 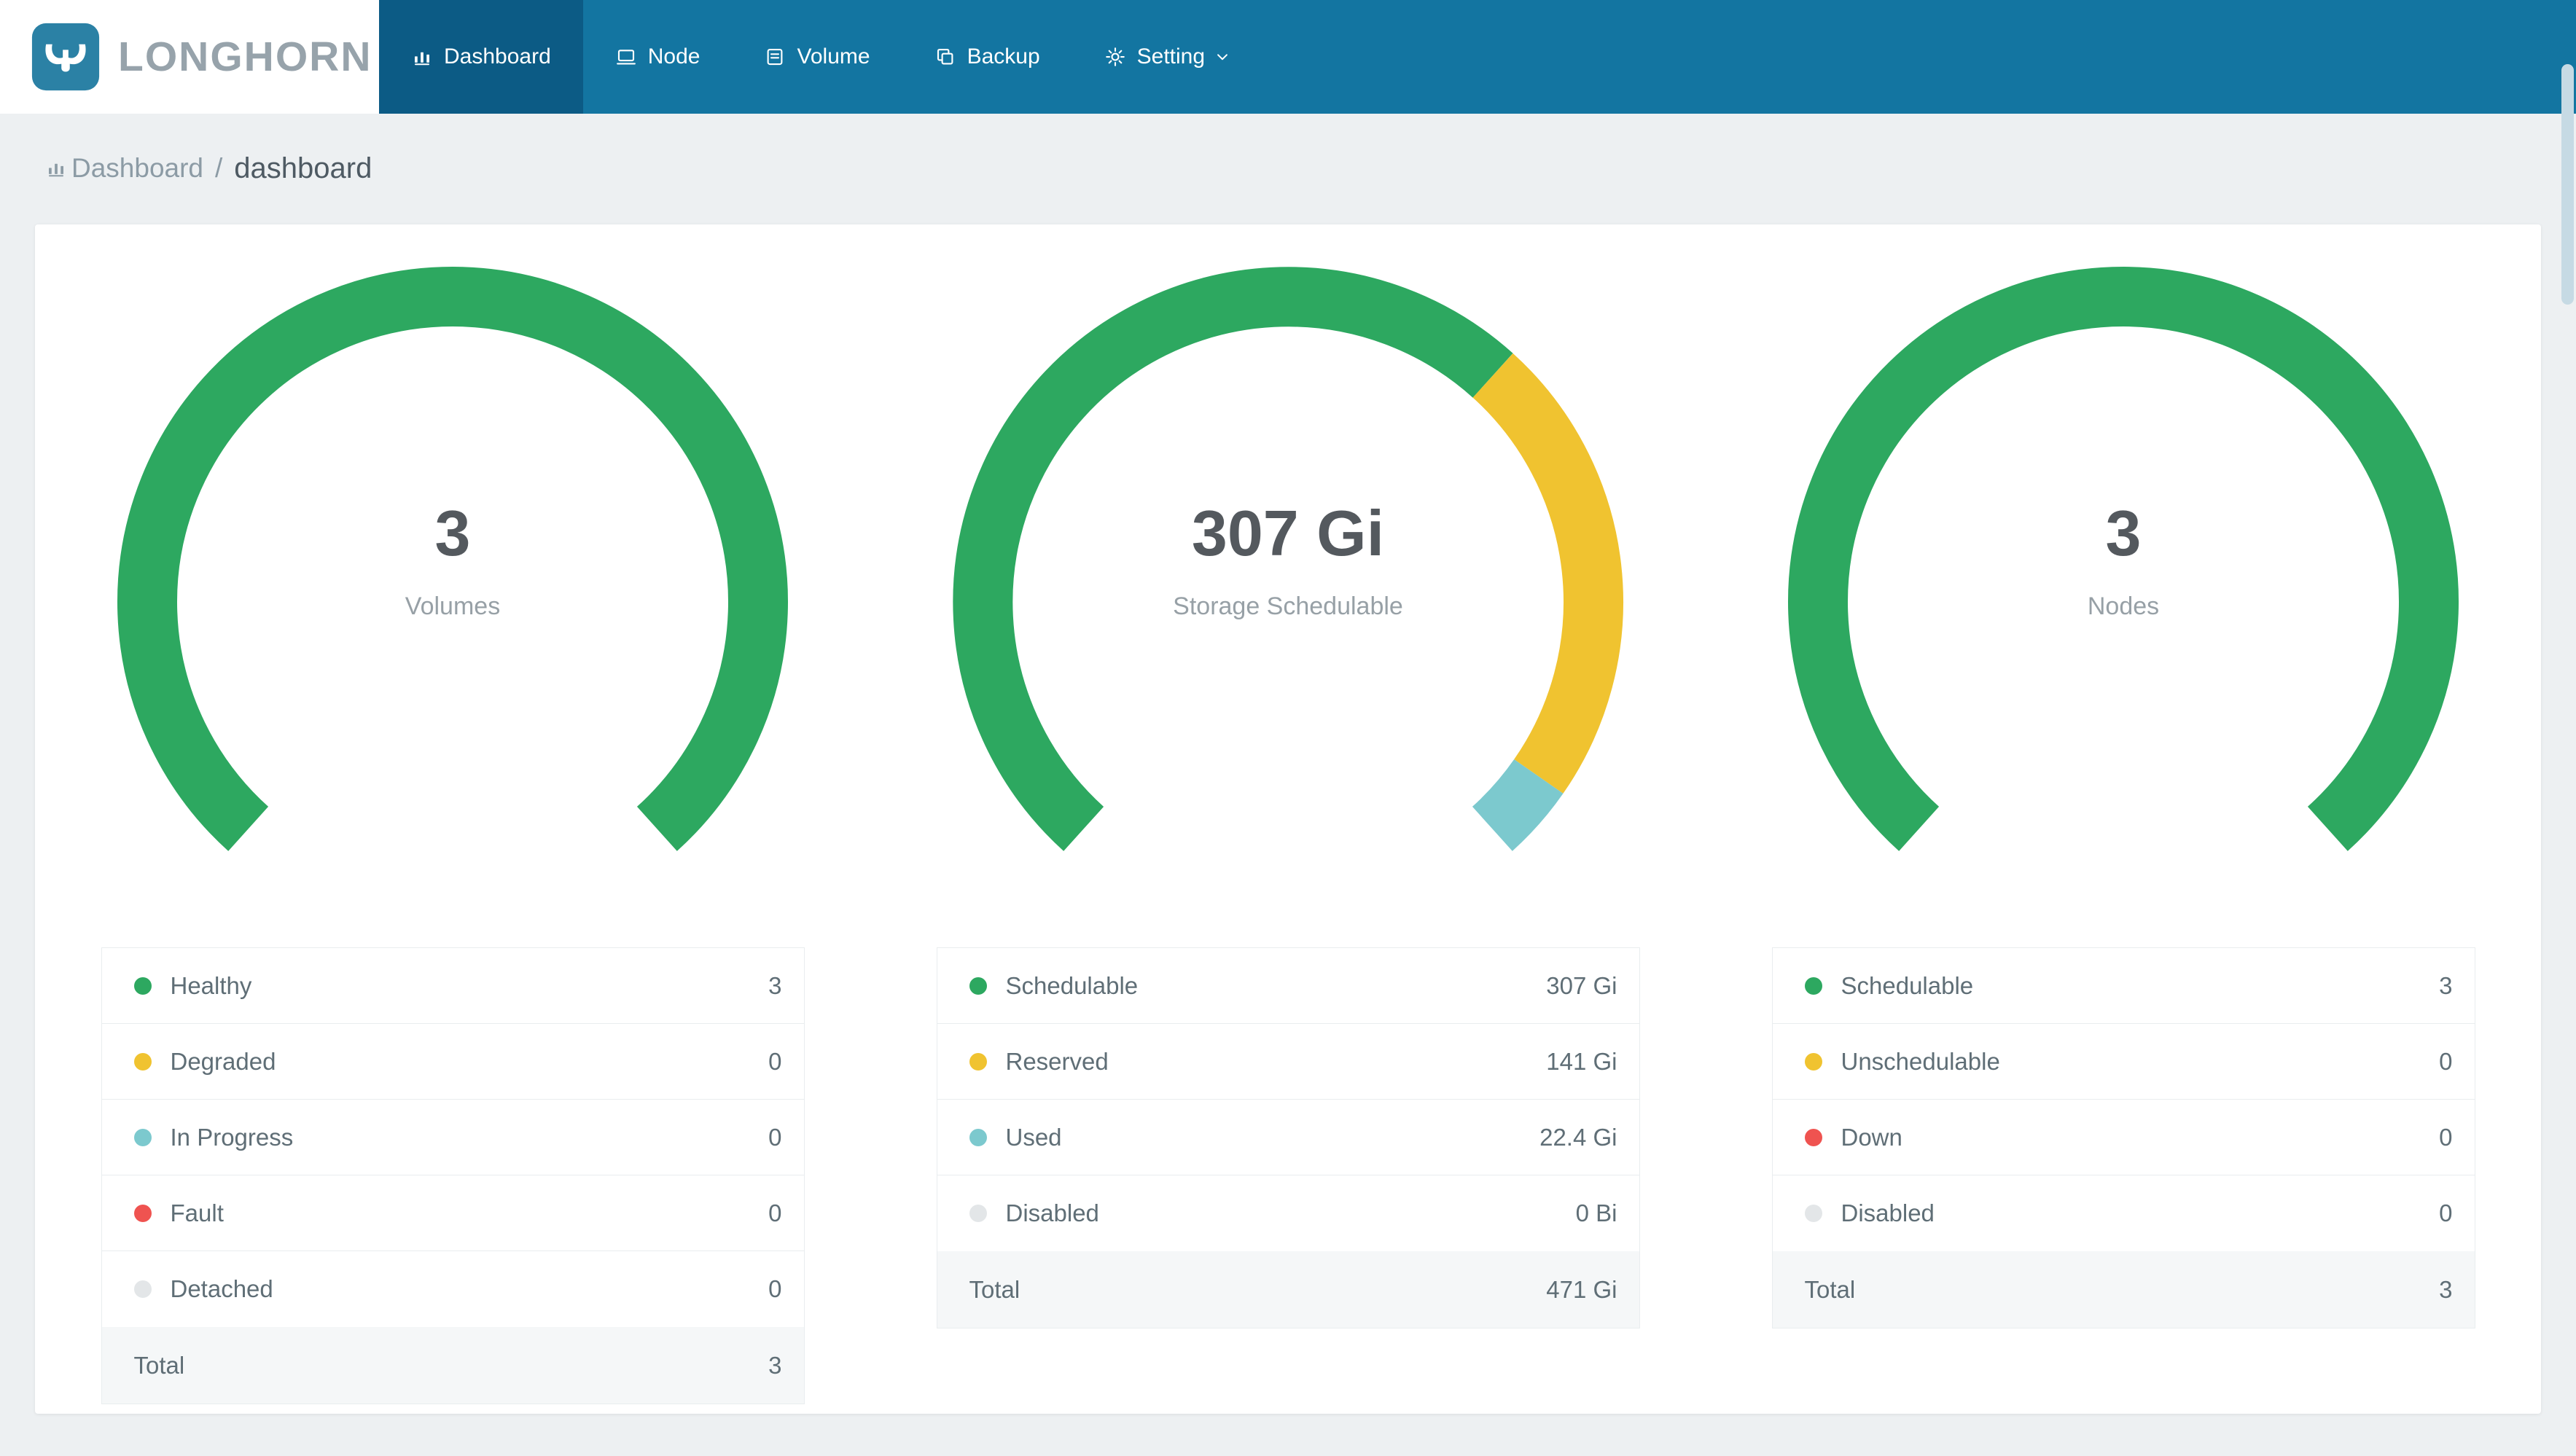 What do you see at coordinates (1057, 1061) in the screenshot?
I see `legend-row-label: Reserved` at bounding box center [1057, 1061].